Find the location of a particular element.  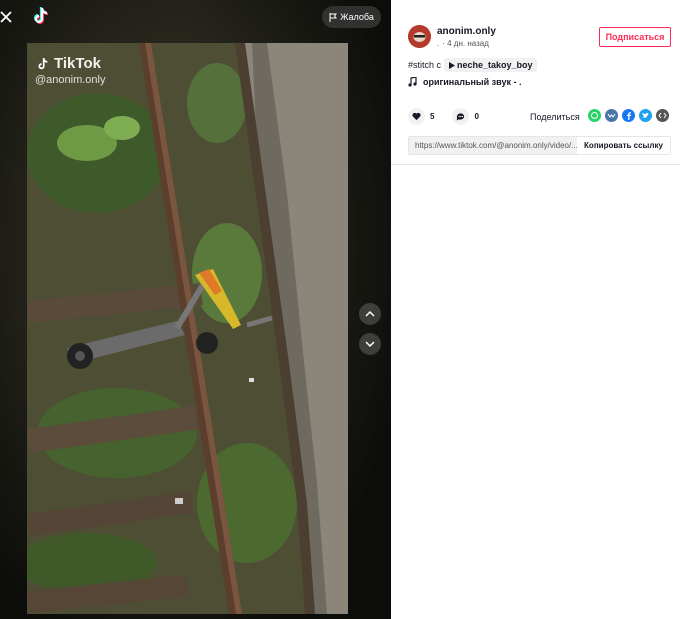

report-button: Жалоба is located at coordinates (351, 17).